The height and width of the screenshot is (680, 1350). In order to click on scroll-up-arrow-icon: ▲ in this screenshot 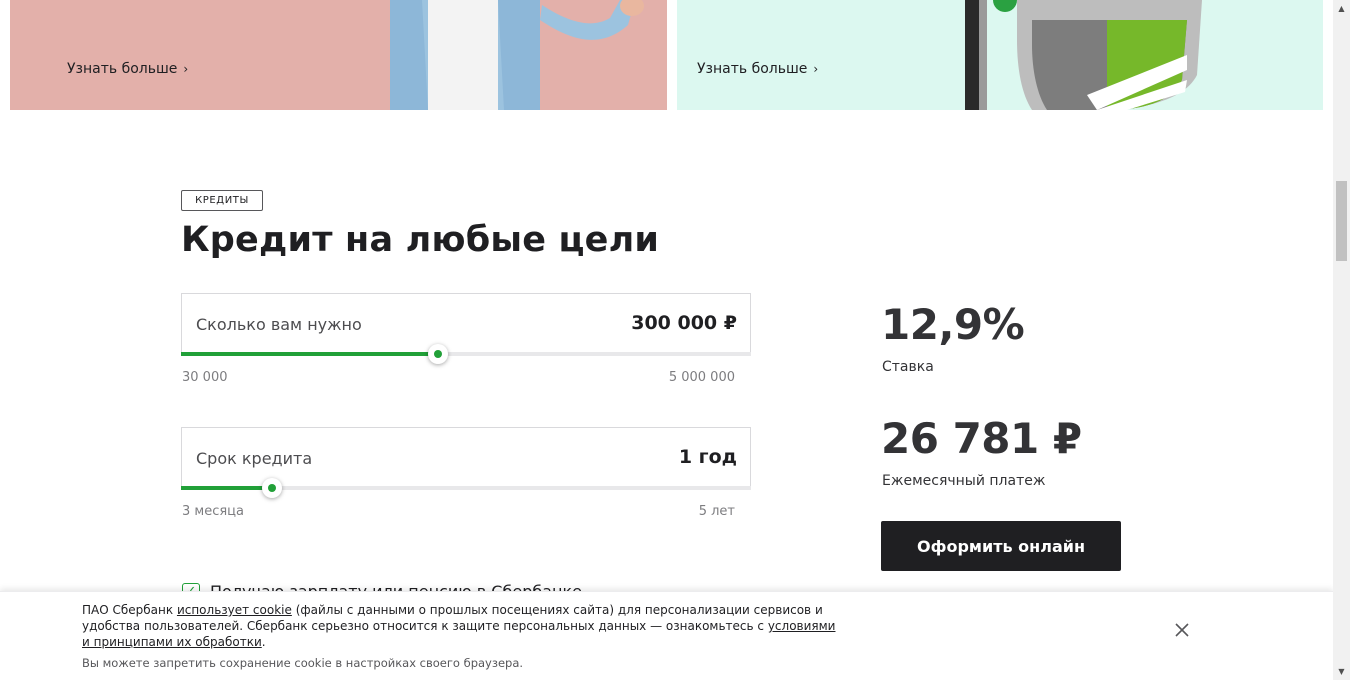, I will do `click(1341, 8)`.